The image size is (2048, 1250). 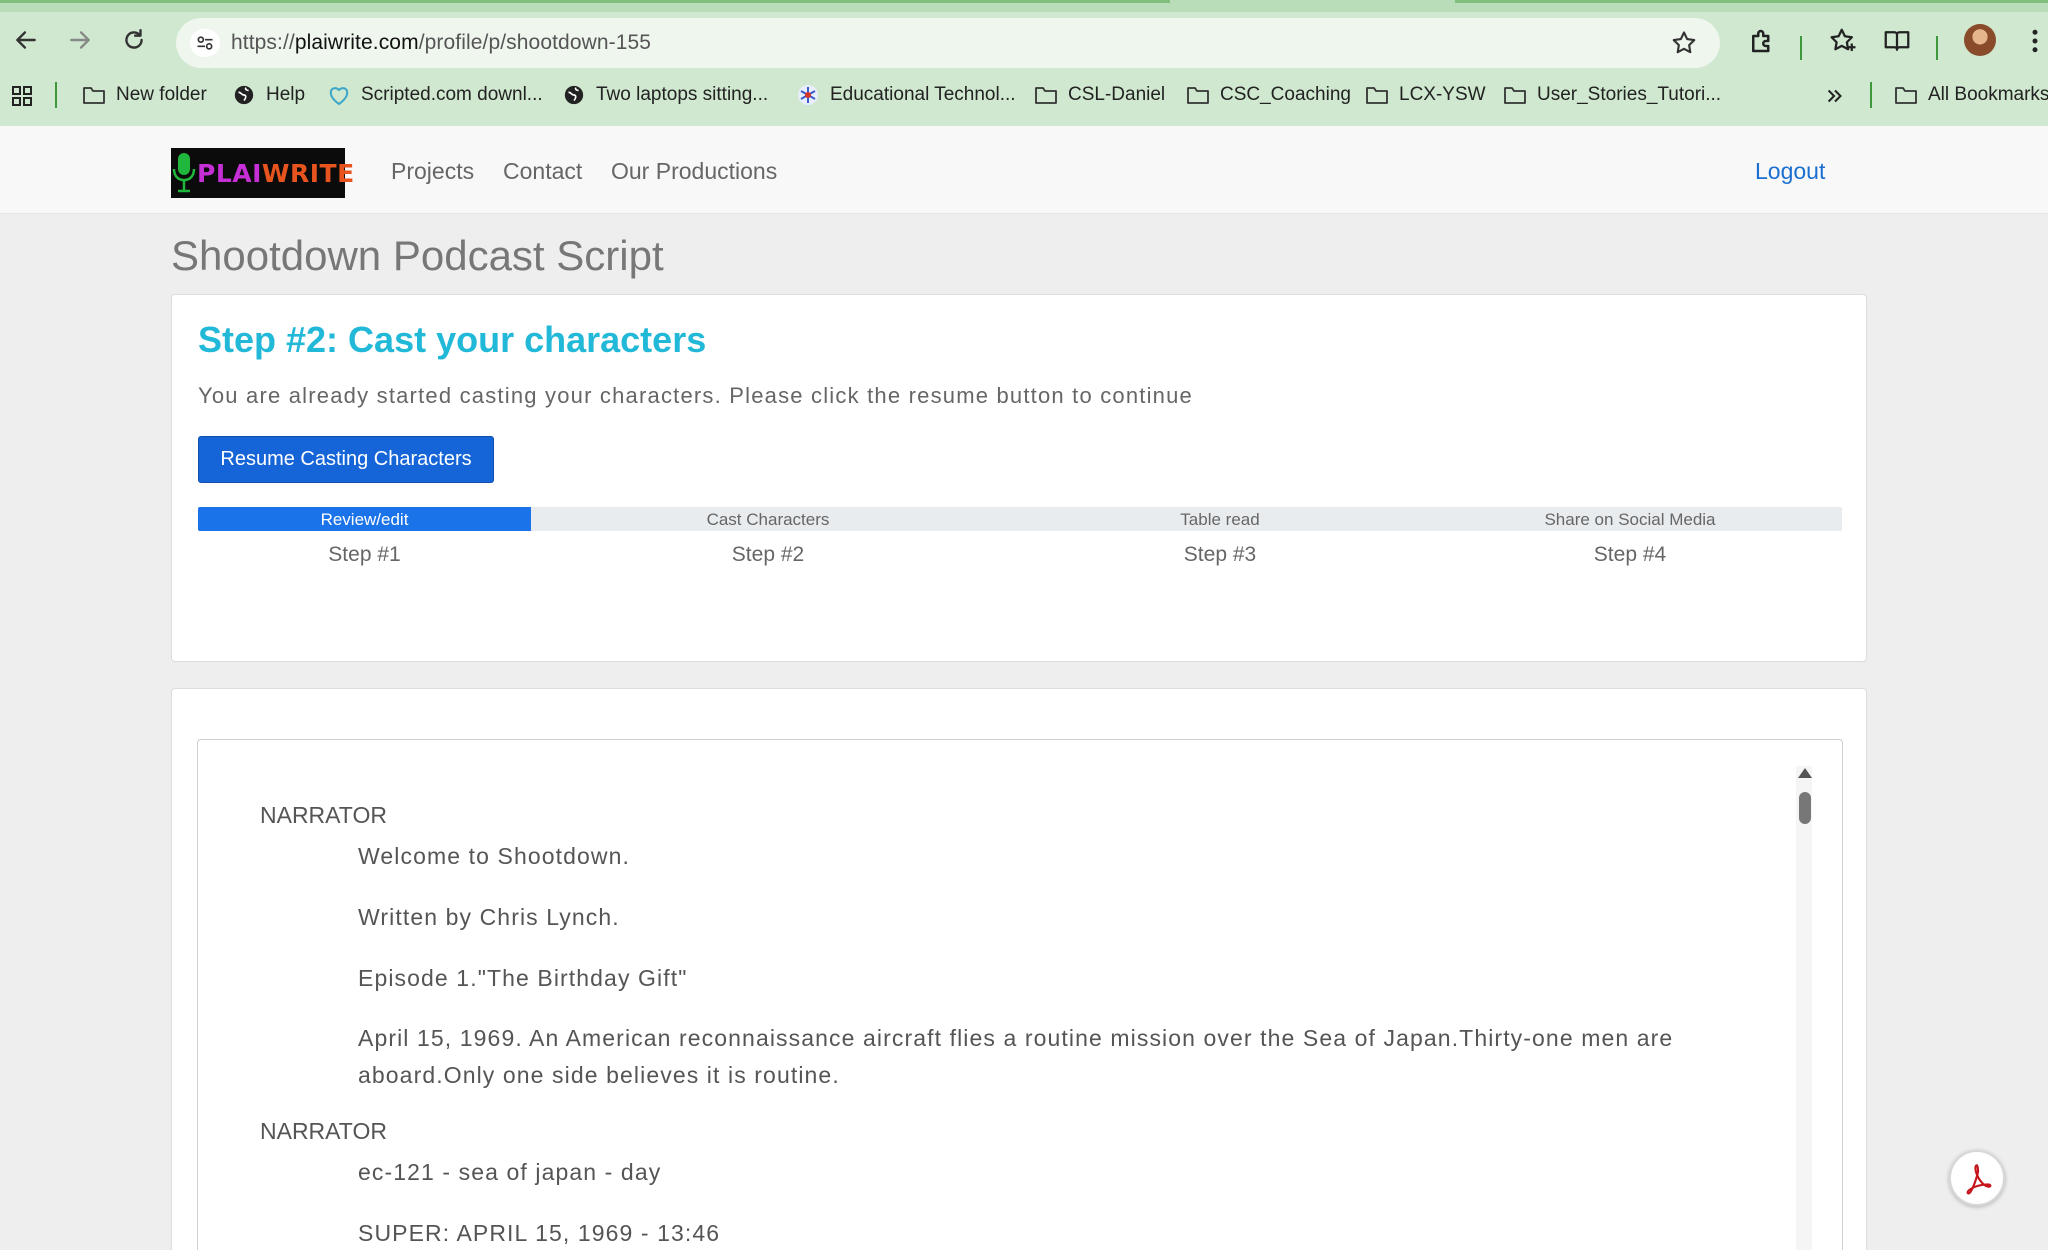 I want to click on bookmark-star-icon, so click(x=1684, y=43).